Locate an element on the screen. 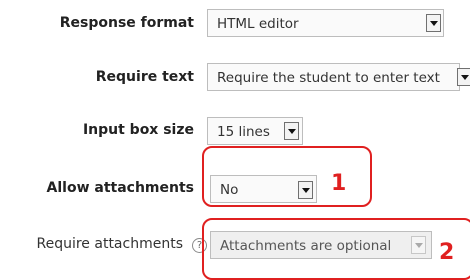 The height and width of the screenshot is (280, 470). input-box-size-label: Input box size is located at coordinates (138, 130).